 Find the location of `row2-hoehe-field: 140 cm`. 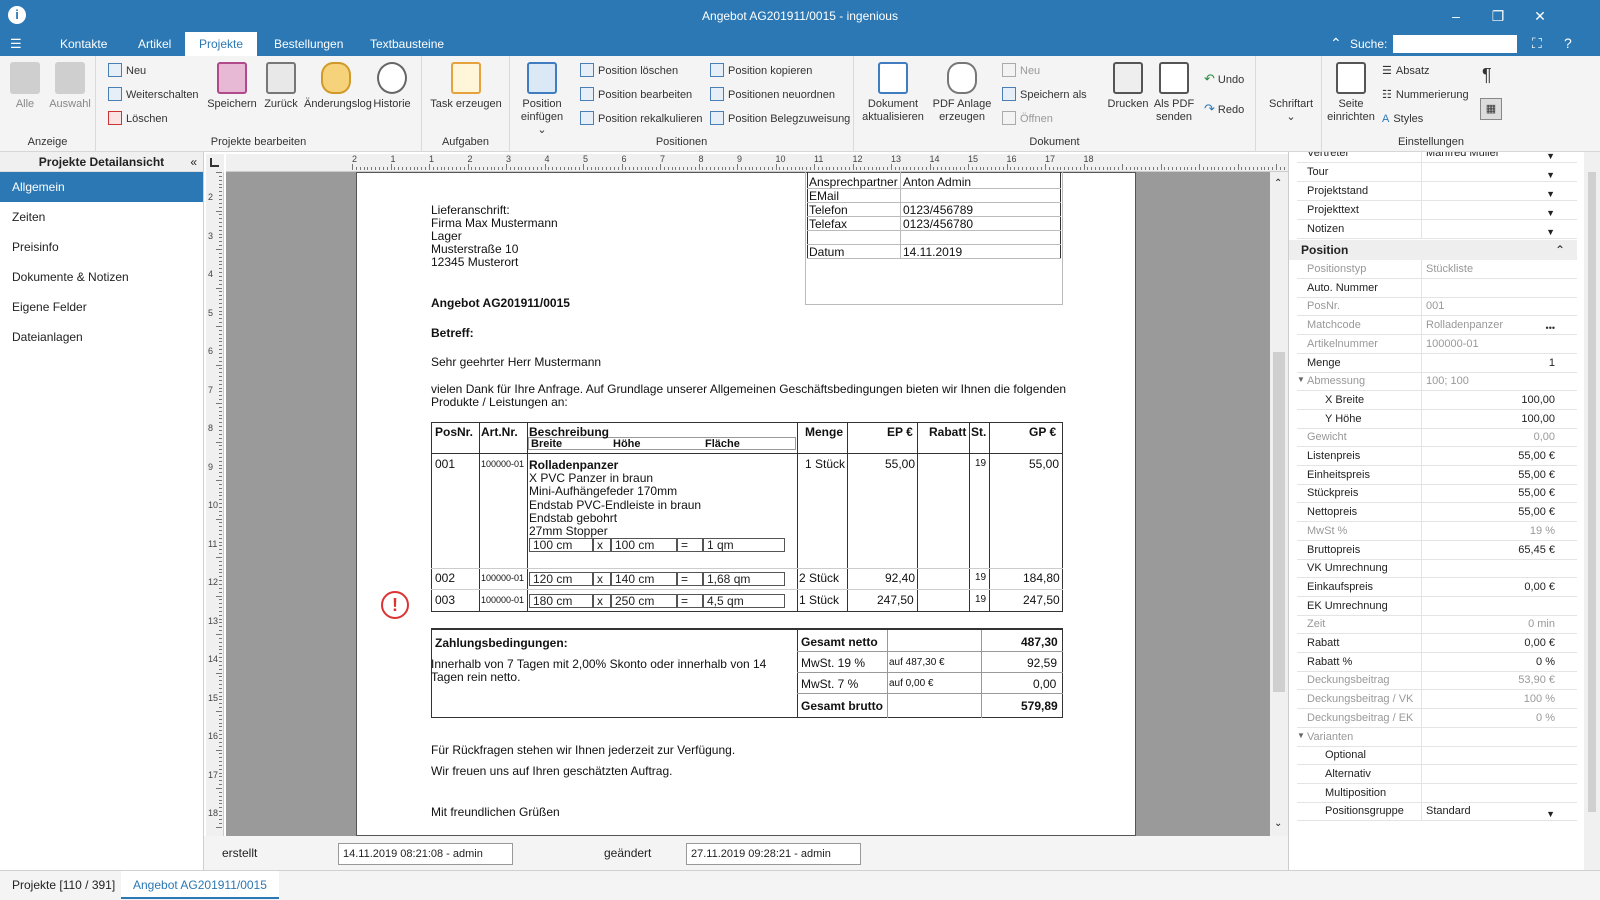

row2-hoehe-field: 140 cm is located at coordinates (644, 579).